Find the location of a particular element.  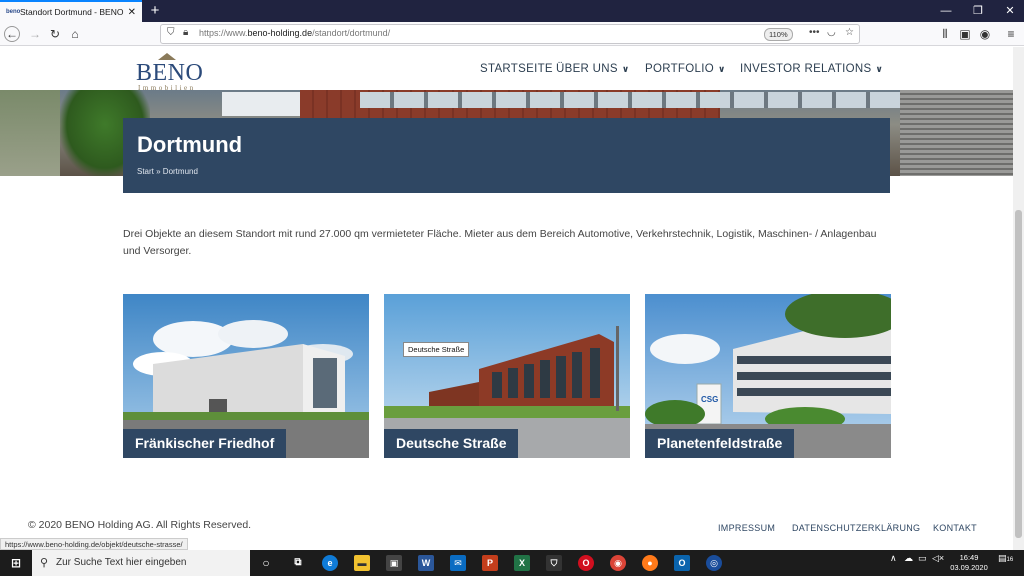

tab-close-icon: ✕ is located at coordinates (132, 12).